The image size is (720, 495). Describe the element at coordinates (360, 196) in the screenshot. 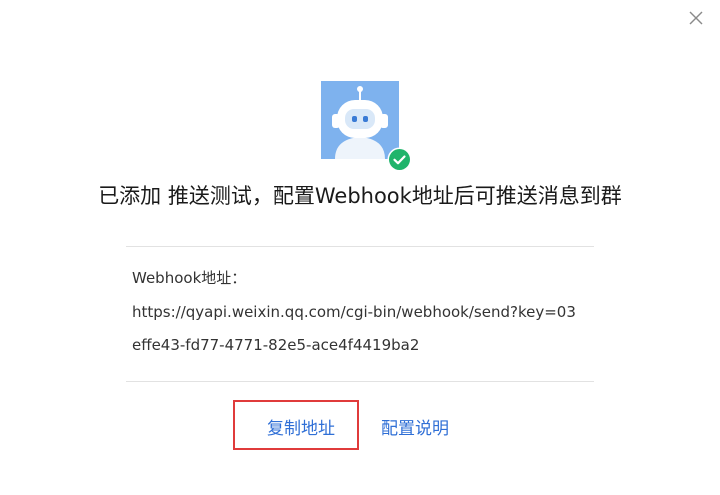

I see `dialog-title: 已添加 推送测试，配置Webhook地址后可推送消息到群` at that location.